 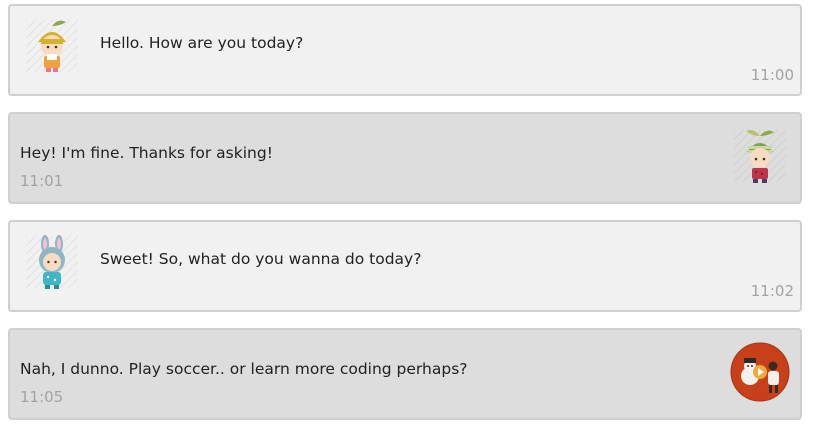 I want to click on yellow-sprout-hat-kid-icon, so click(x=52, y=46).